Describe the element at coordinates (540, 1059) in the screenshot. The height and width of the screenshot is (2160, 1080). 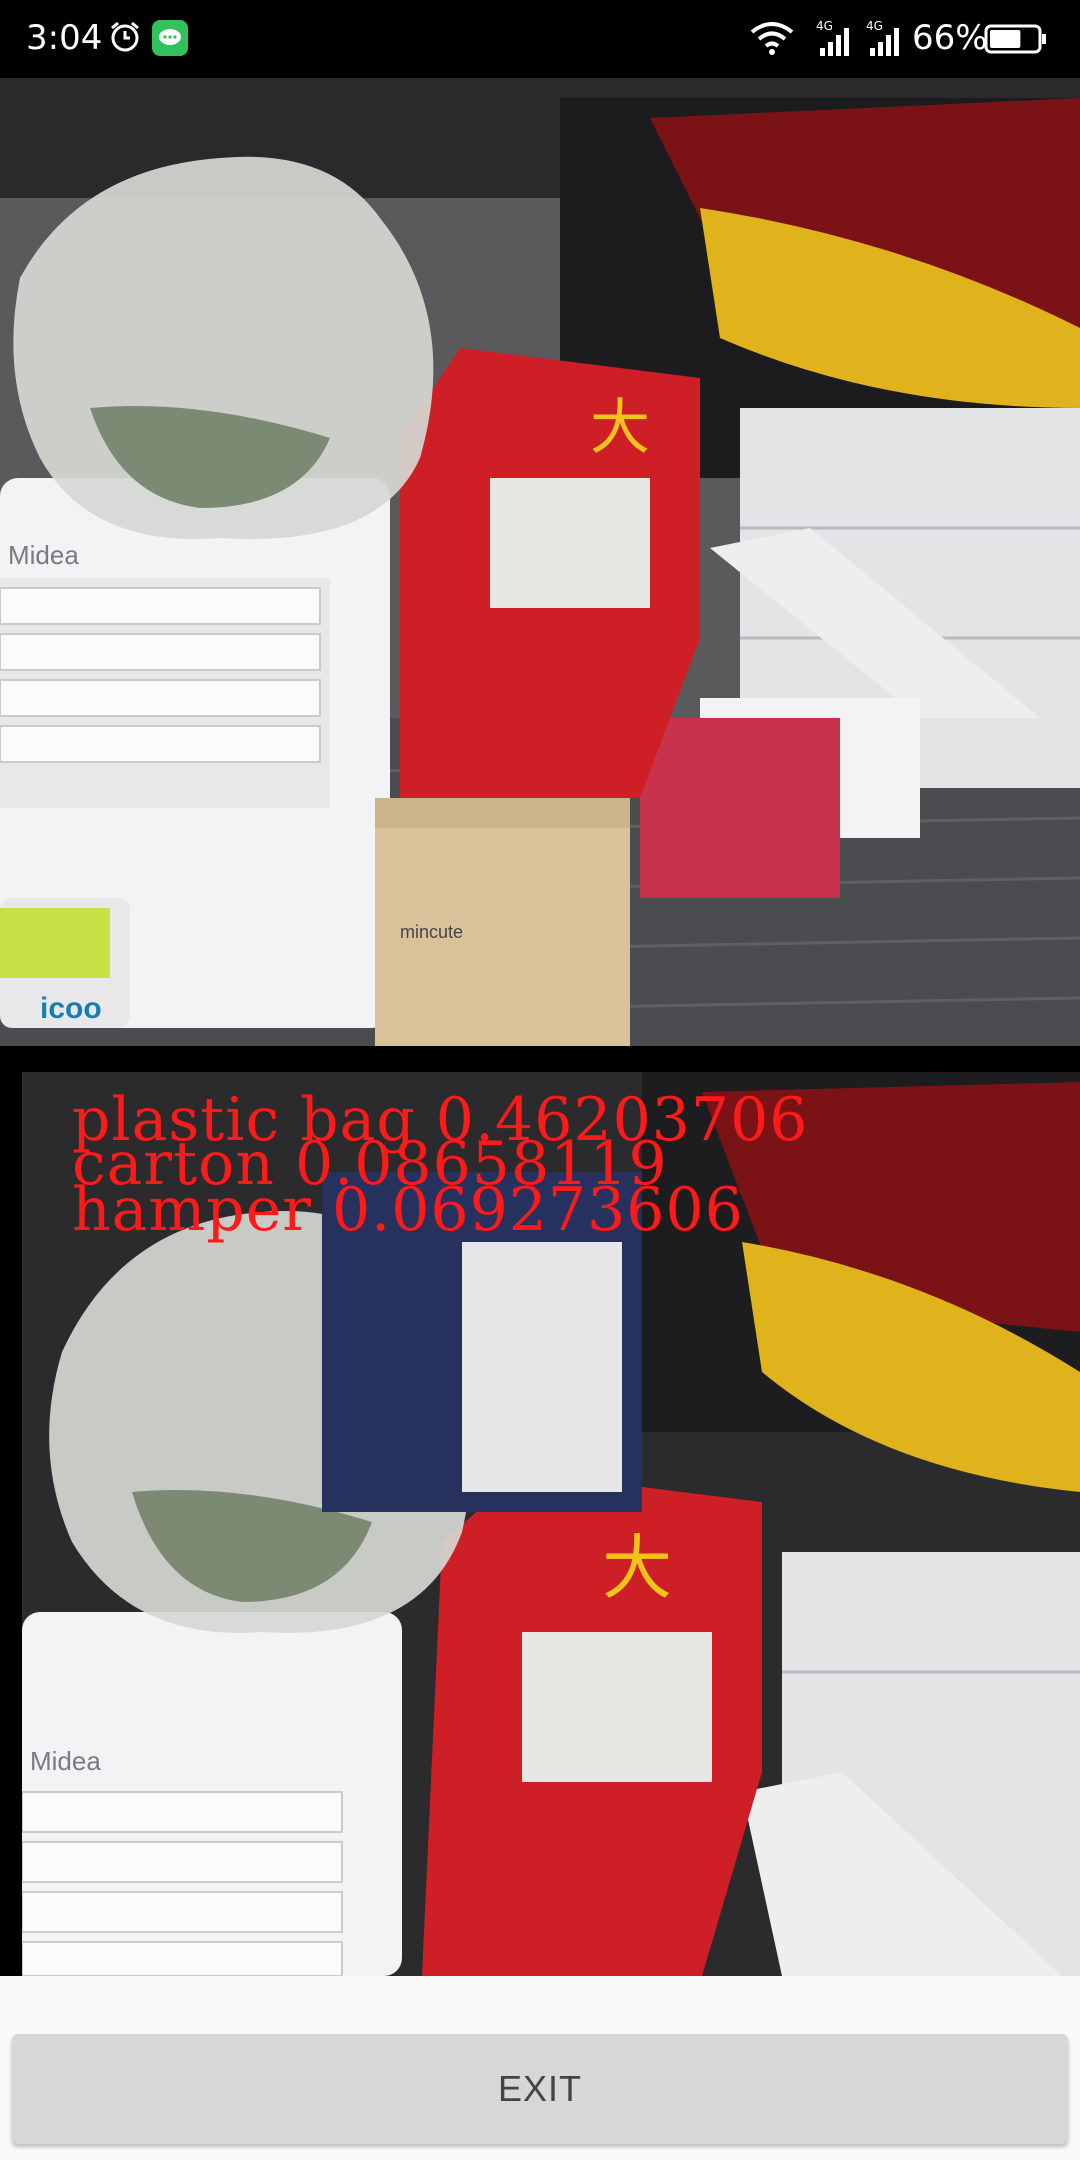
I see `frame-divider` at that location.